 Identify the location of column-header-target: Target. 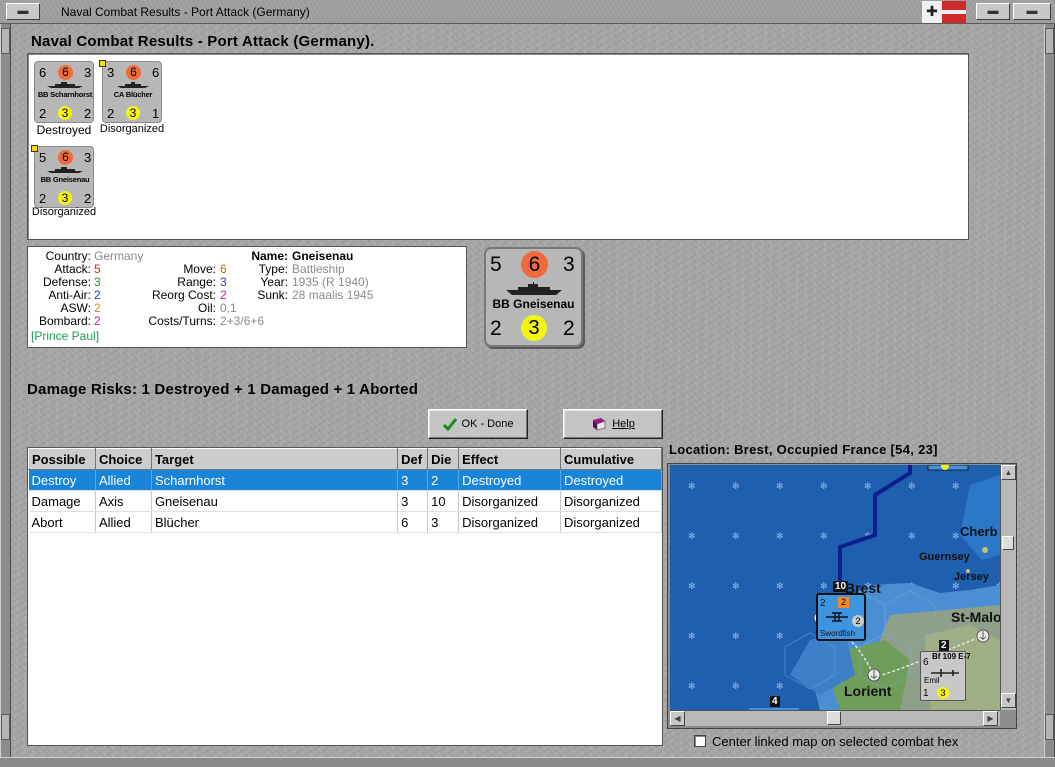
(274, 459).